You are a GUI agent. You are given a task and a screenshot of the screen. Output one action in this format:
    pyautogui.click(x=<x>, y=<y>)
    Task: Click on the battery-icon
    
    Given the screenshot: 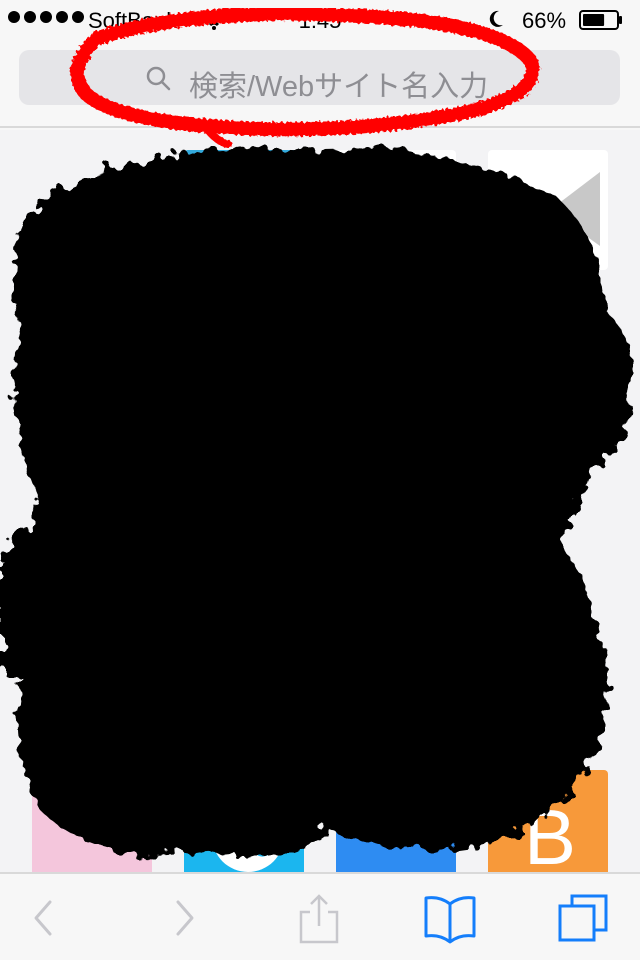 What is the action you would take?
    pyautogui.click(x=600, y=20)
    